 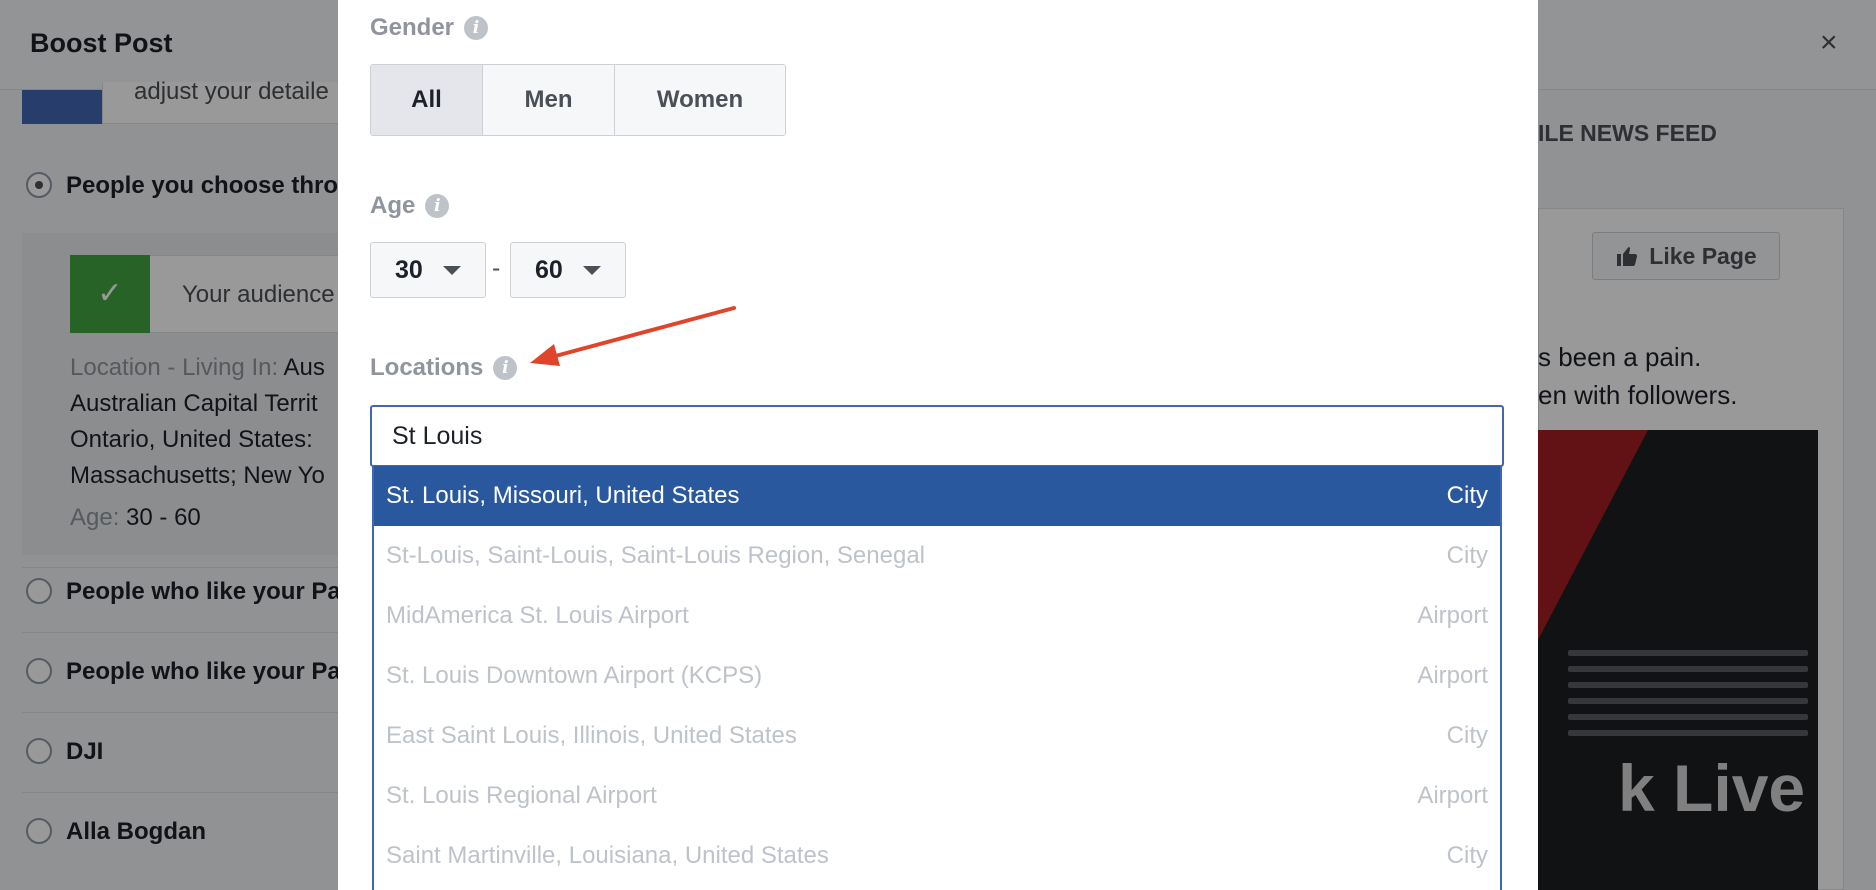 I want to click on suggestion-name: St. Louis Regional Airport, so click(x=521, y=795).